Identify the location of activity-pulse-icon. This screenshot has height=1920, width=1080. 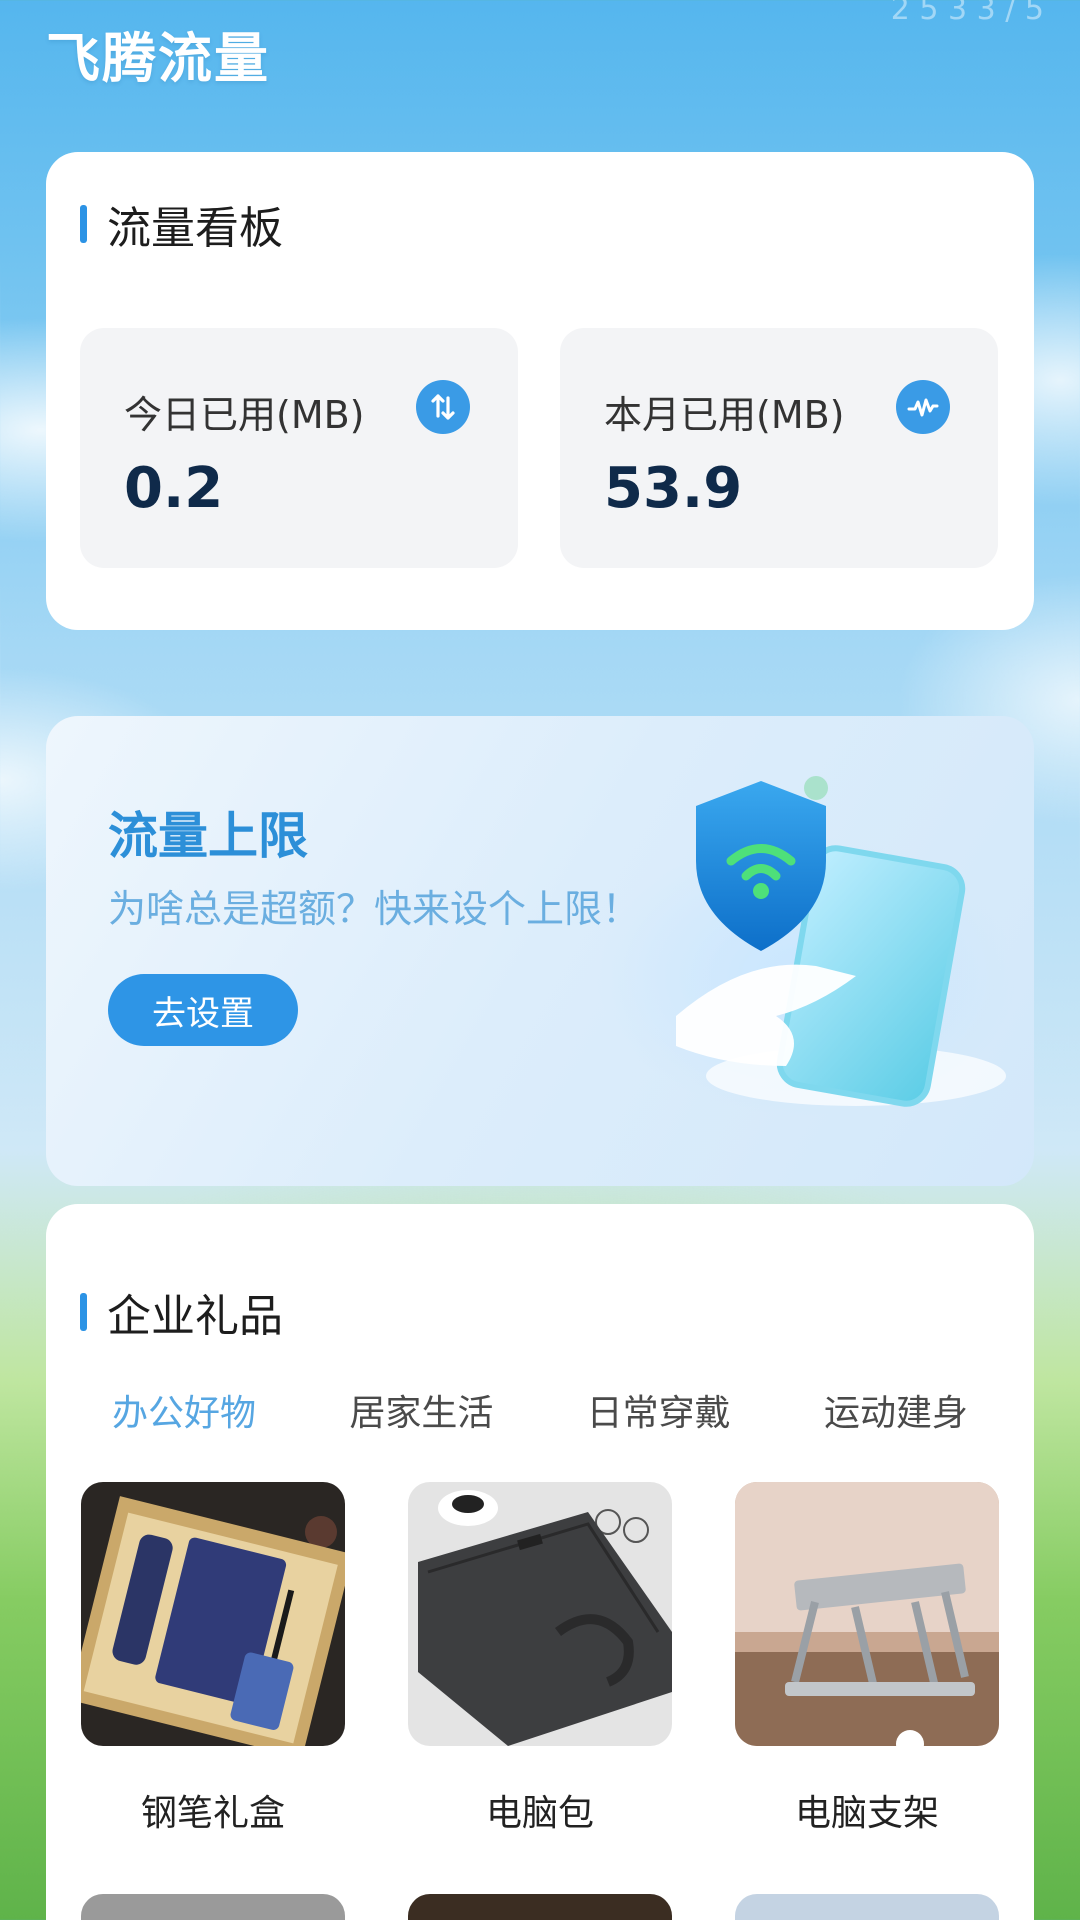
(923, 407).